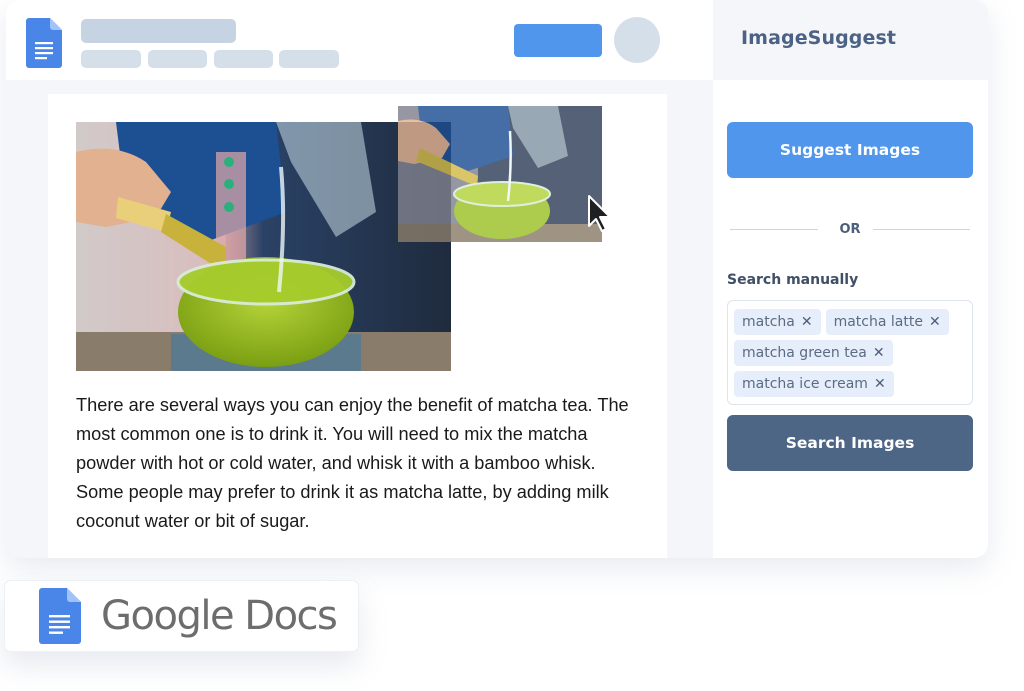  What do you see at coordinates (850, 230) in the screenshot?
I see `or-divider: OR` at bounding box center [850, 230].